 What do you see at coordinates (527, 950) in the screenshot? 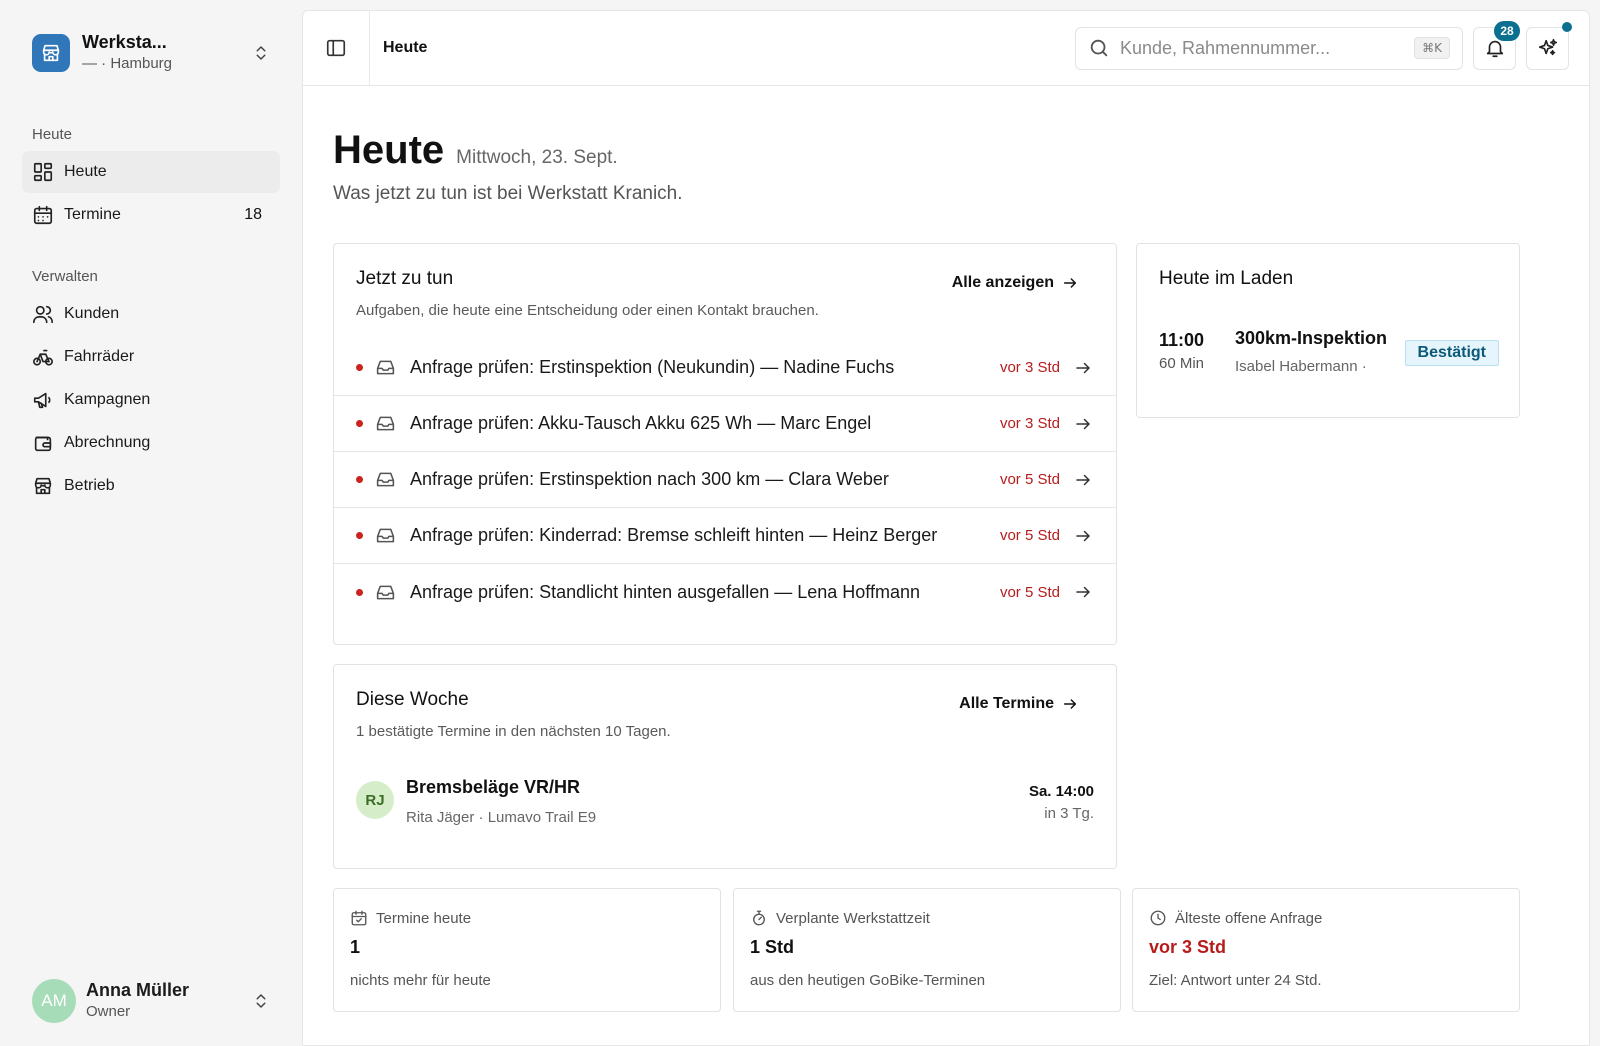
I see `stat-card-appointments-today: Termine heute 1 nichts mehr für heute` at bounding box center [527, 950].